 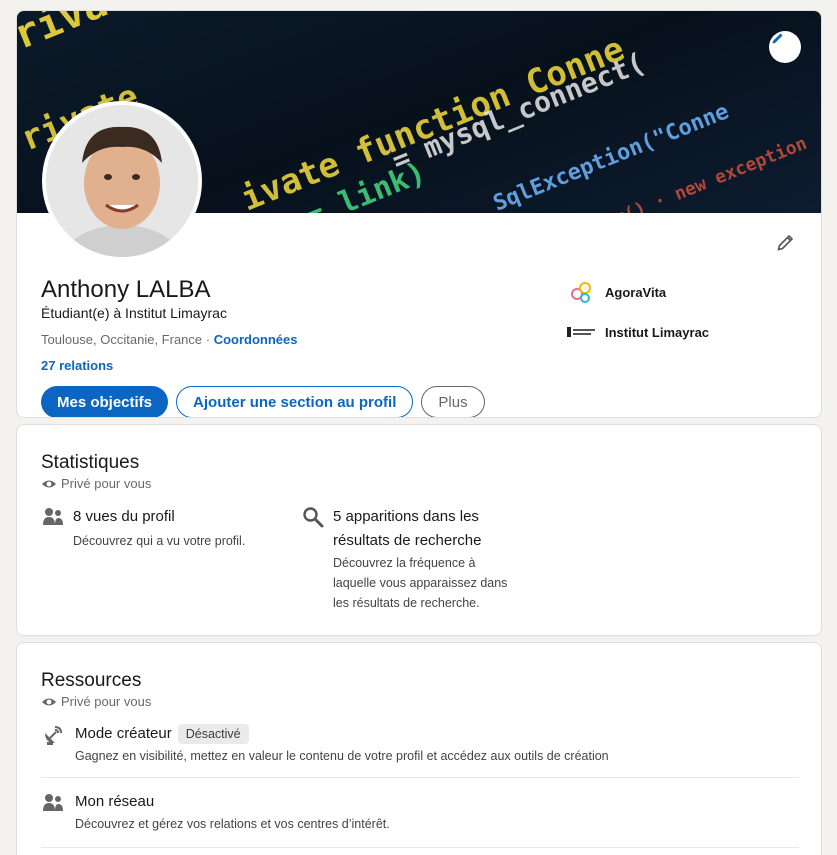 I want to click on agoravita-logo-icon, so click(x=581, y=292).